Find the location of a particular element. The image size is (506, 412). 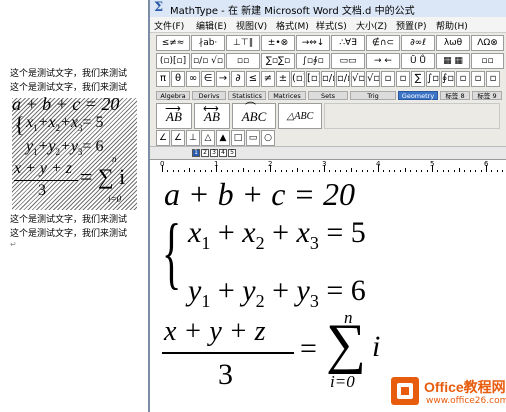

doc-eq-line1: a + b + c = 20 is located at coordinates (66, 104).